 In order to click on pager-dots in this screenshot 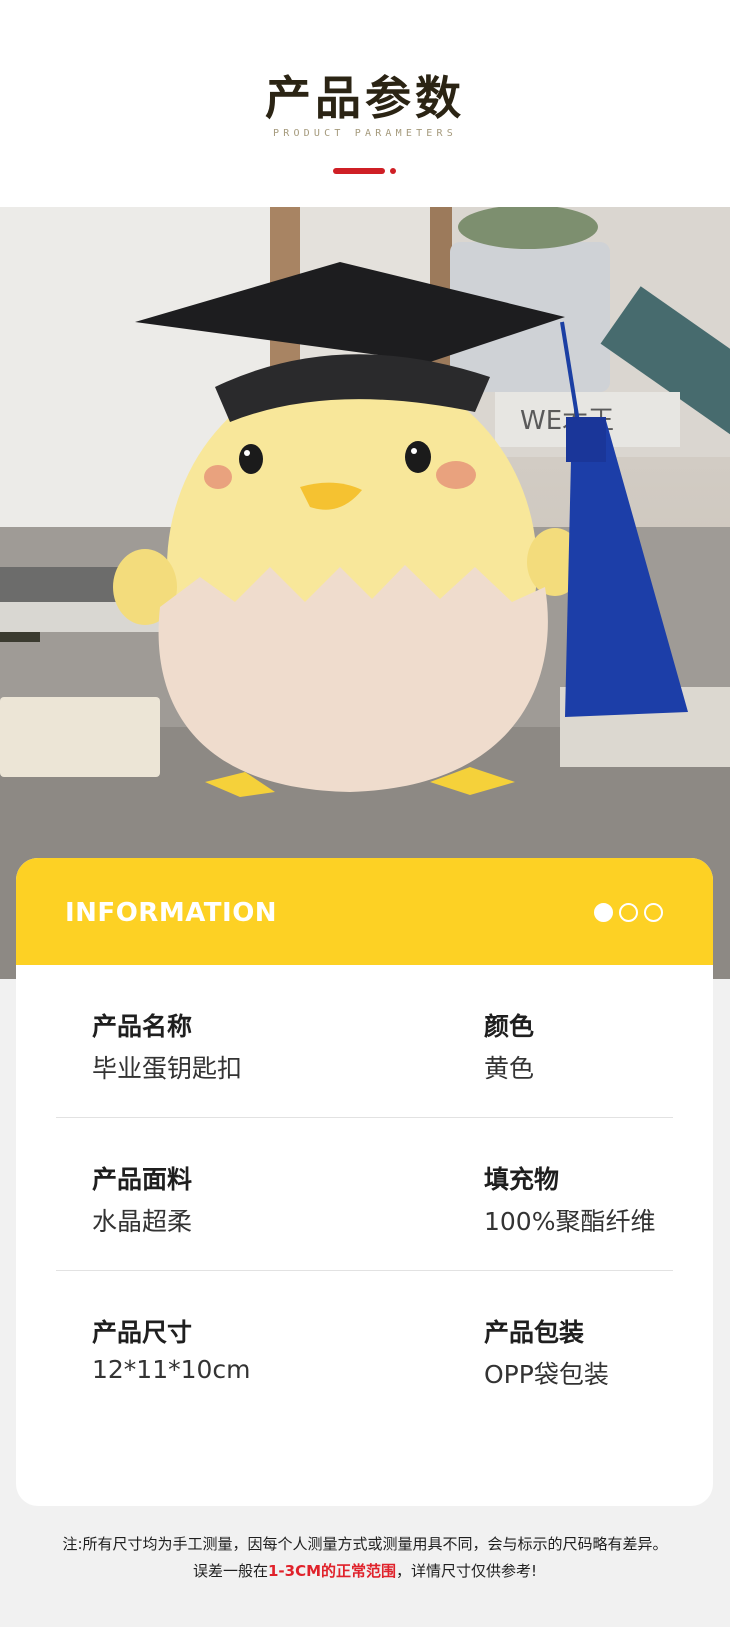, I will do `click(628, 912)`.